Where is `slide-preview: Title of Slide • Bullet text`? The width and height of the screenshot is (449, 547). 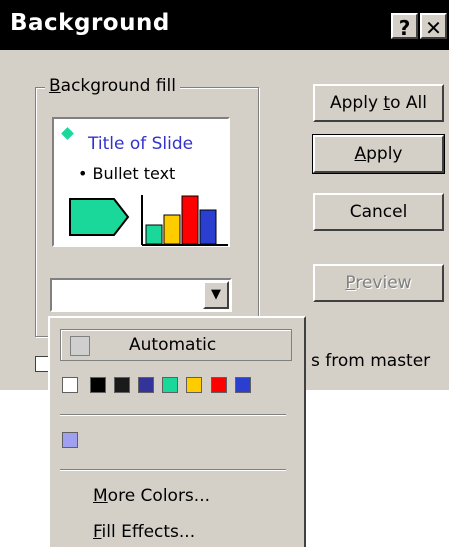 slide-preview: Title of Slide • Bullet text is located at coordinates (141, 182).